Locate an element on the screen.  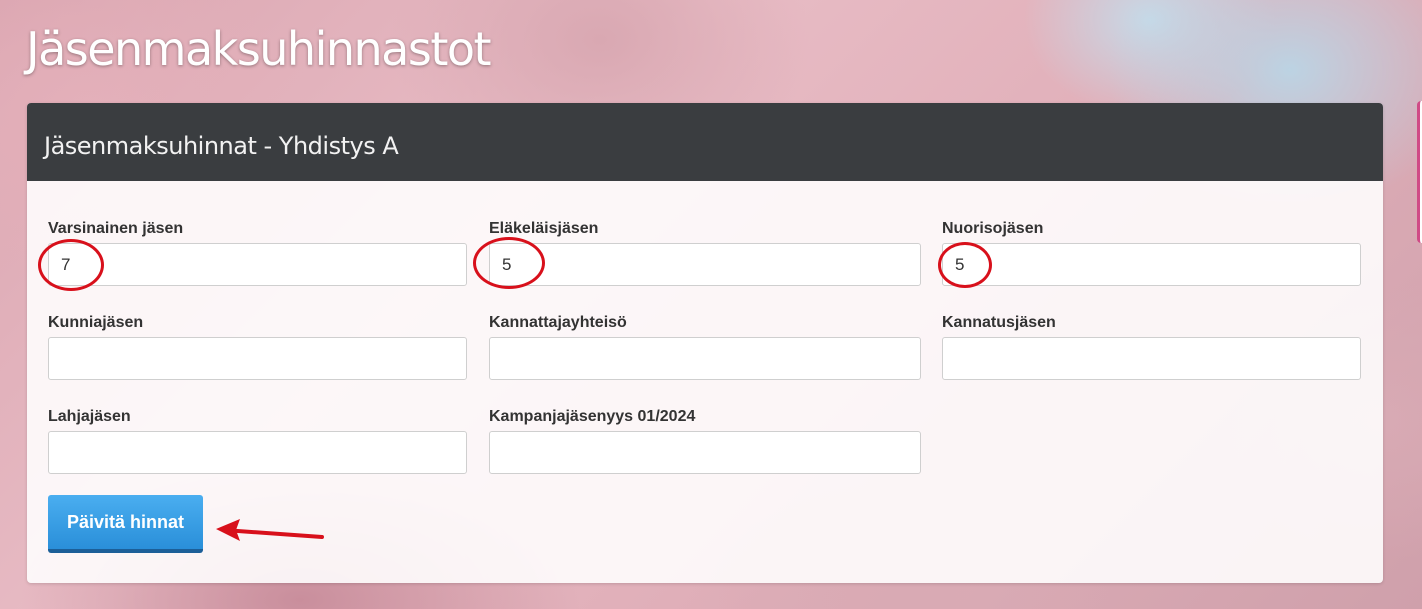
field-label: Kannattajayhteisö is located at coordinates (558, 322).